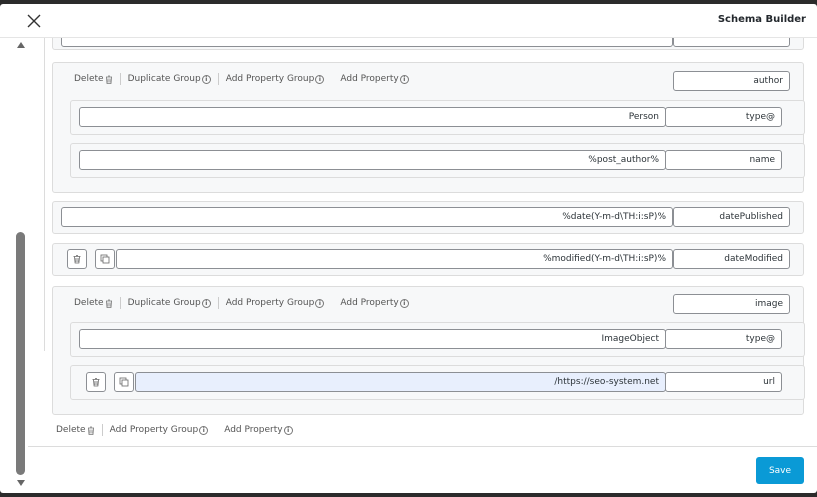 This screenshot has width=817, height=497. I want to click on key-input: dateModified, so click(731, 259).